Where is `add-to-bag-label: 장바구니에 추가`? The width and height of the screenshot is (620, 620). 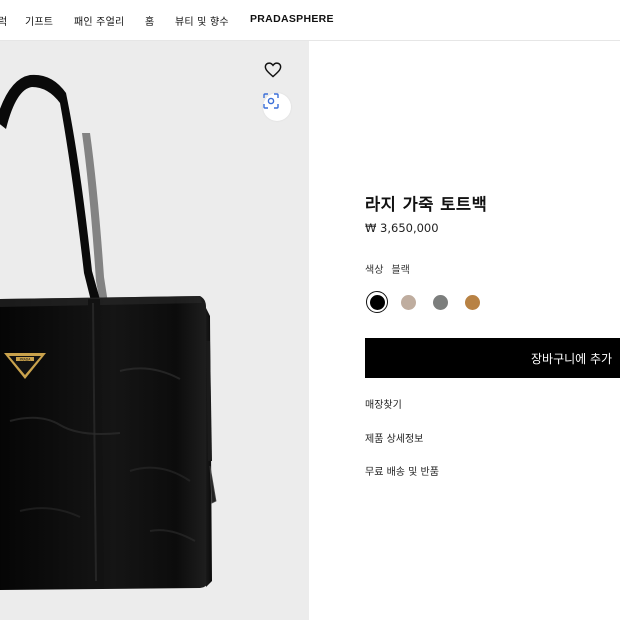 add-to-bag-label: 장바구니에 추가 is located at coordinates (572, 359).